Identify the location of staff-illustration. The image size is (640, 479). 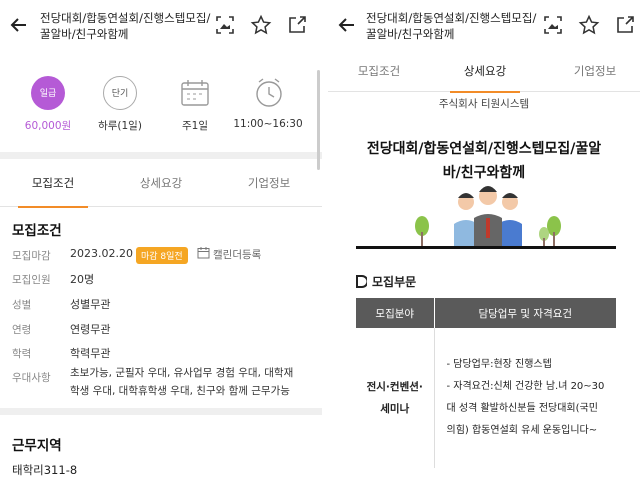
(488, 217).